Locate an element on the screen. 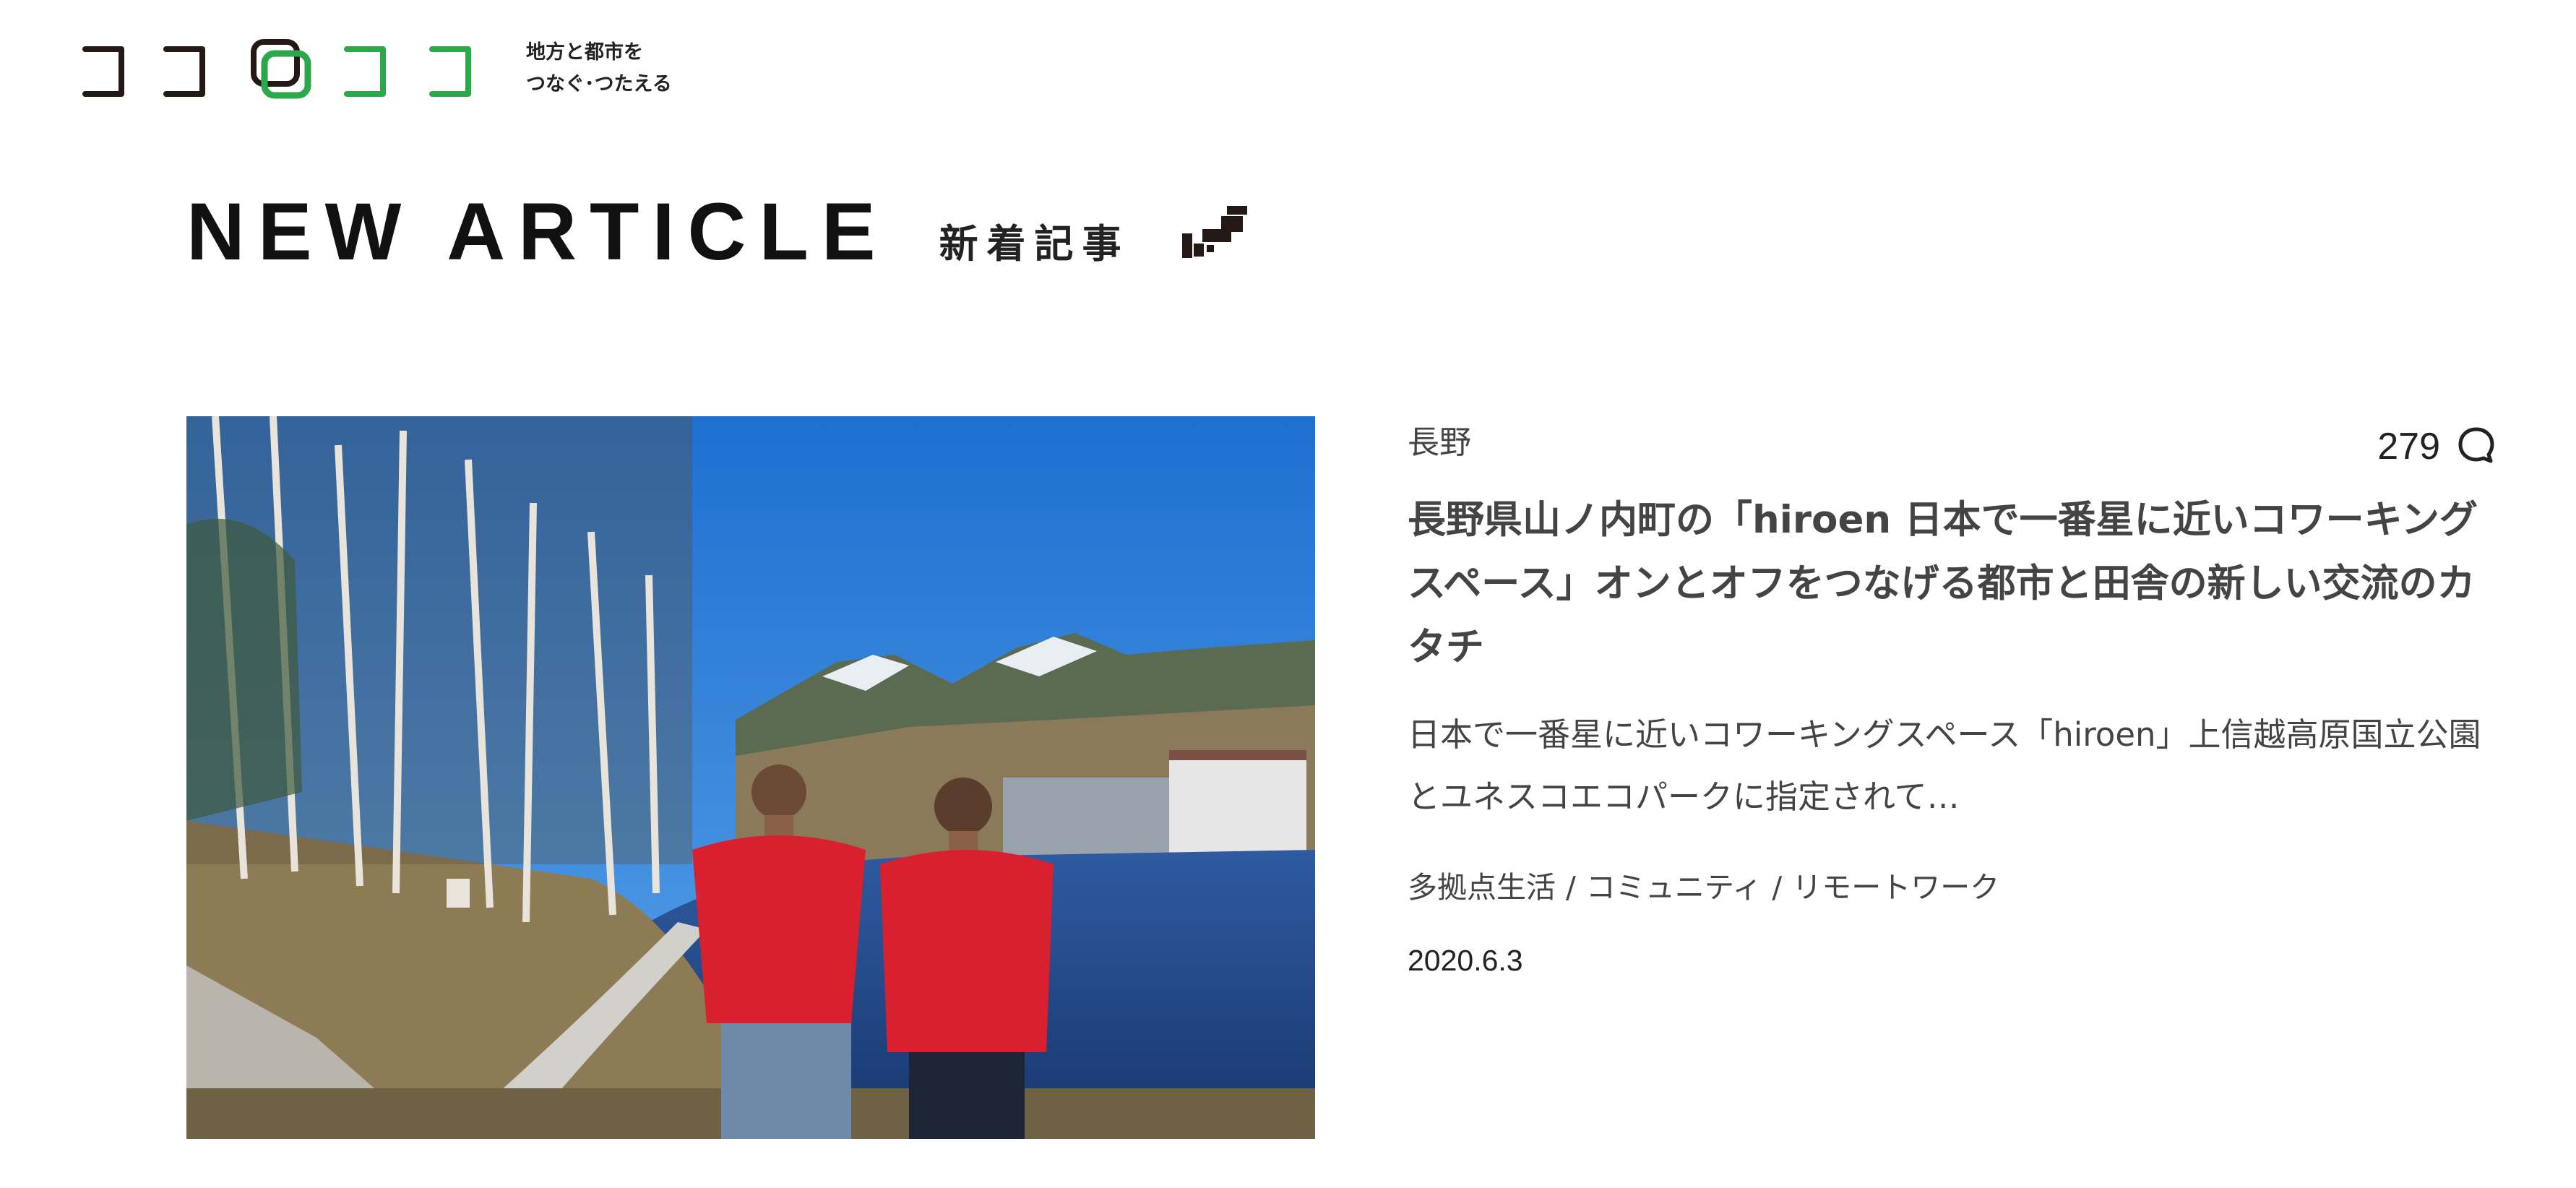 This screenshot has height=1188, width=2576. tagline-line-2: つなぐ･つたえる is located at coordinates (599, 84).